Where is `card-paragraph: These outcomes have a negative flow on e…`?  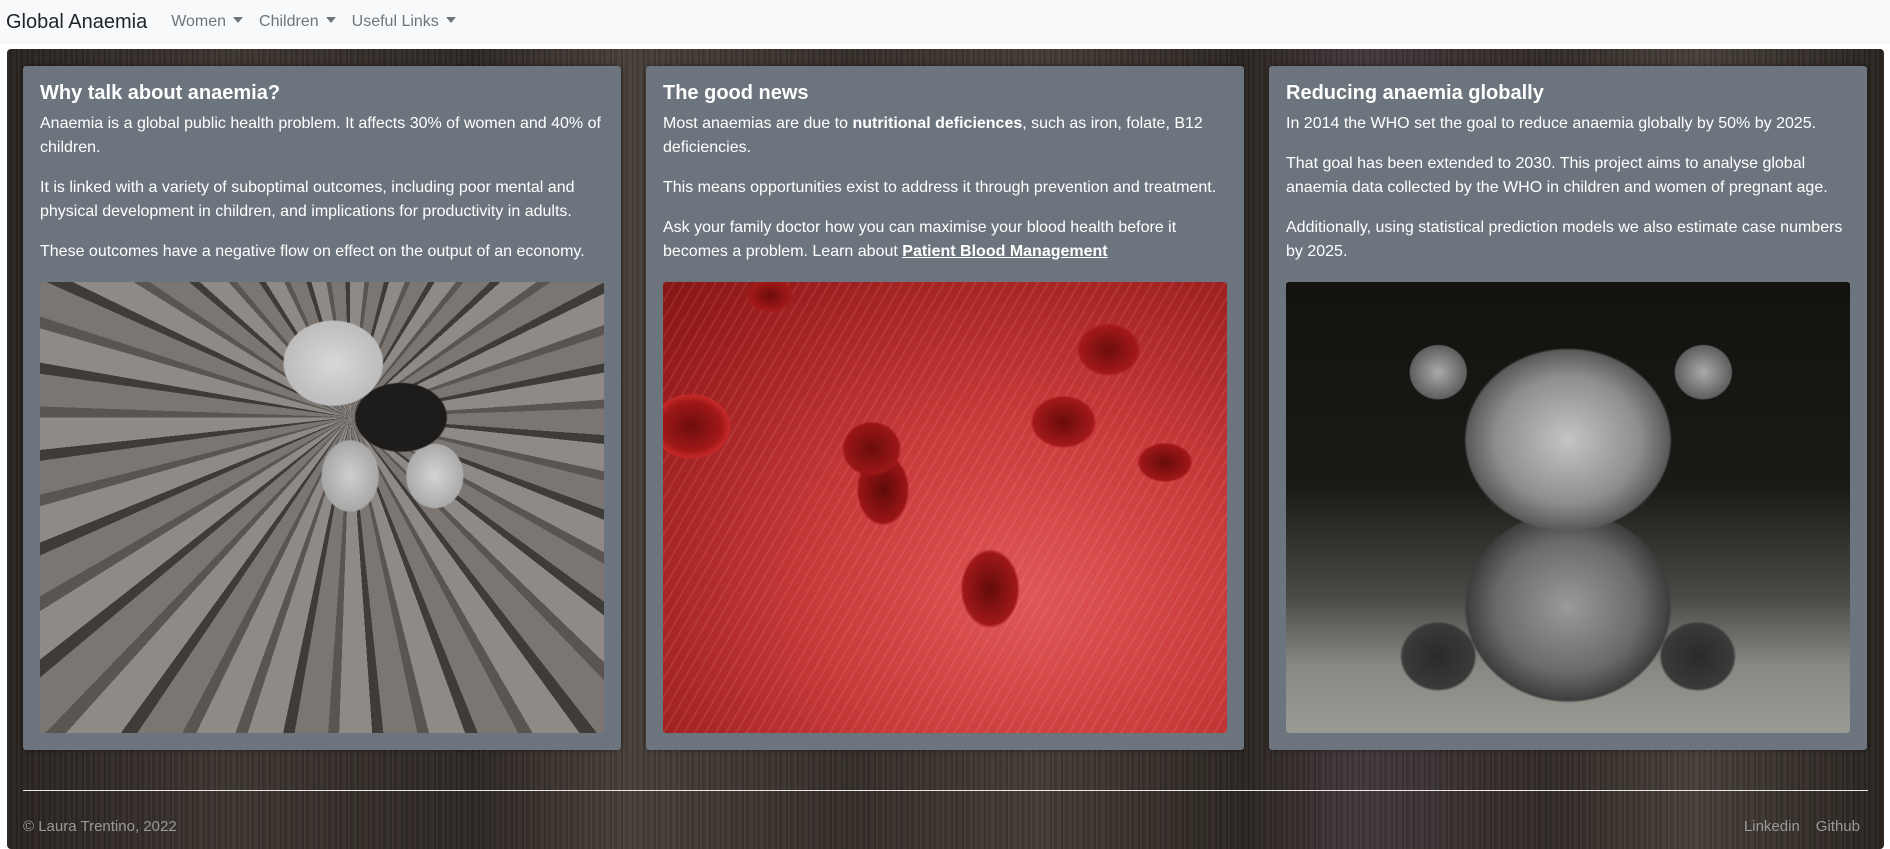 card-paragraph: These outcomes have a negative flow on e… is located at coordinates (312, 251).